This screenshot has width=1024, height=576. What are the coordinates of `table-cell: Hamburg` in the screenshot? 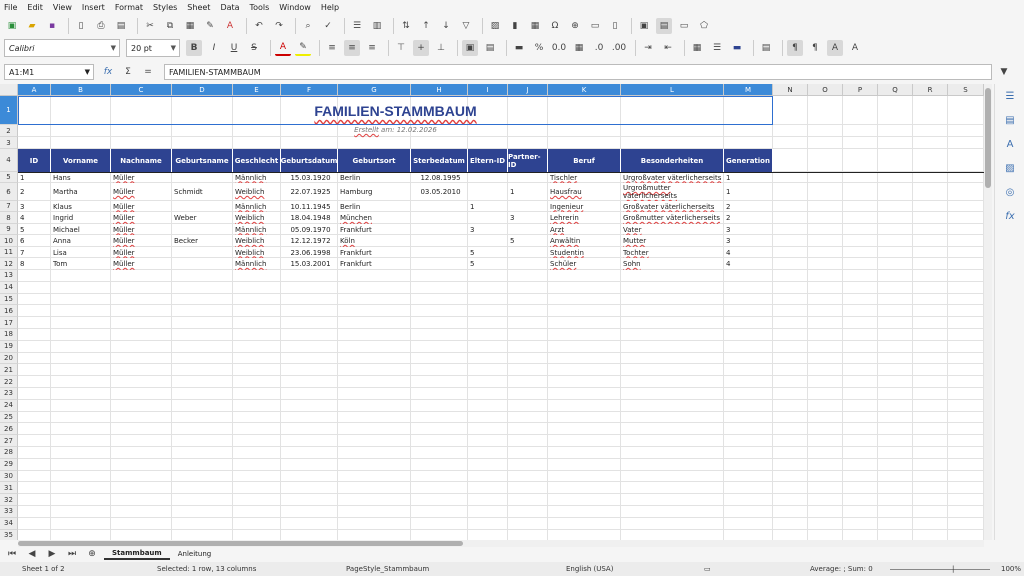 It's located at (374, 192).